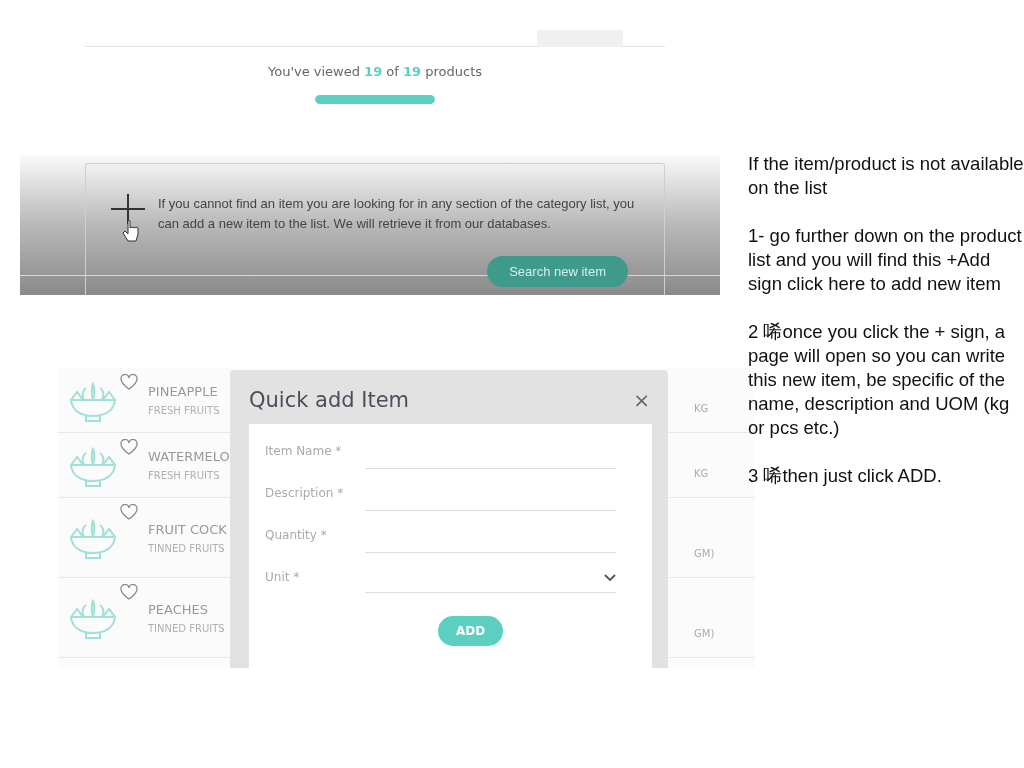 The image size is (1024, 768). What do you see at coordinates (879, 380) in the screenshot?
I see `instruction-text: 2 唏once you click the + sign, a page will open so you can write this new item, be specific of the name, description and UOM (kg or pcs etc.)` at bounding box center [879, 380].